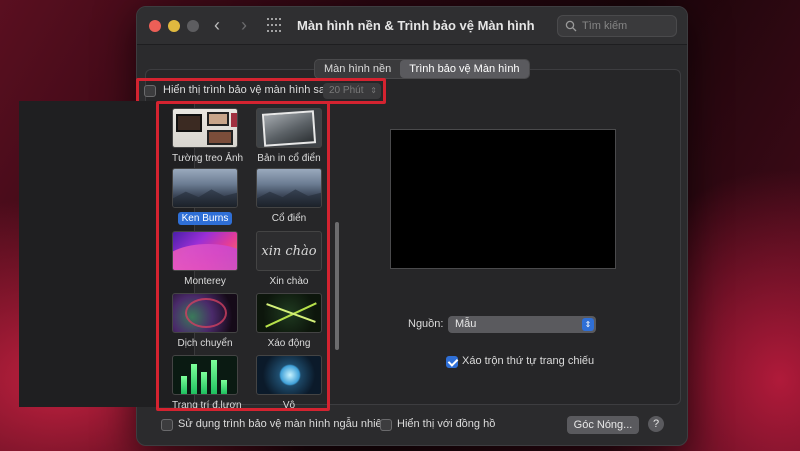 The image size is (800, 451). What do you see at coordinates (346, 90) in the screenshot?
I see `idle-time-value: 20 Phút` at bounding box center [346, 90].